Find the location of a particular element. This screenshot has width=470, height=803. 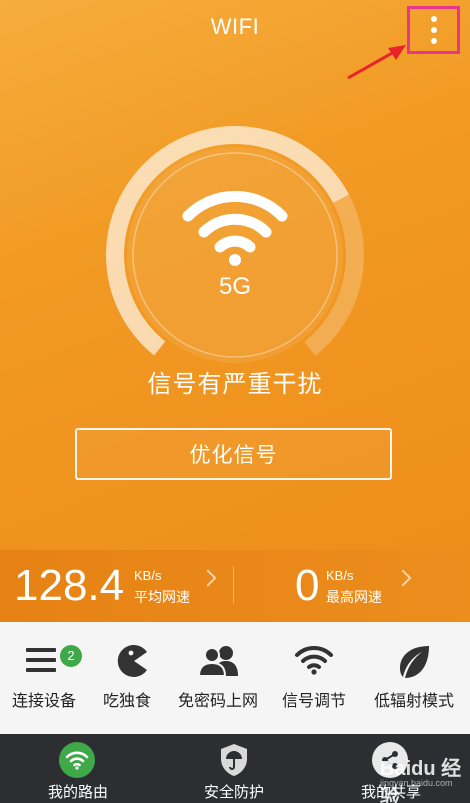

tool-grid: 2 连接设备 吃独食 免密码上网 信号调节 低辐射模式 is located at coordinates (235, 678).